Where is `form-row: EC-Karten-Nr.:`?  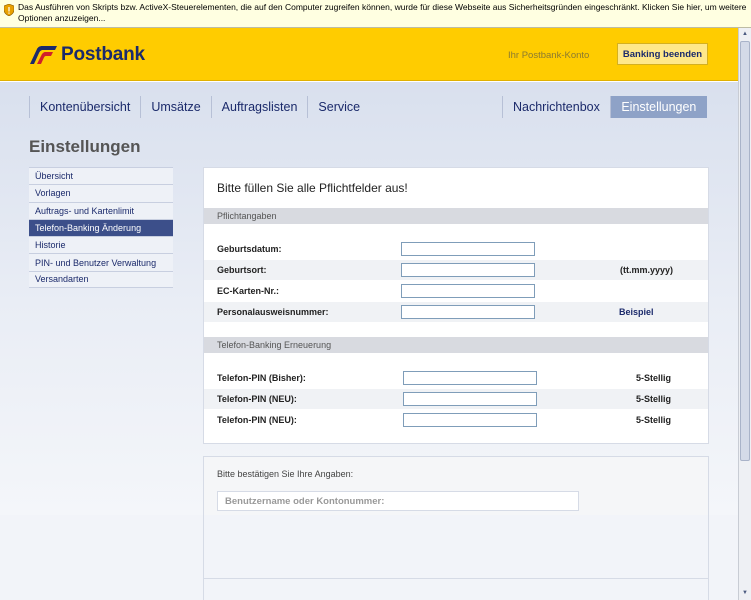 form-row: EC-Karten-Nr.: is located at coordinates (456, 291).